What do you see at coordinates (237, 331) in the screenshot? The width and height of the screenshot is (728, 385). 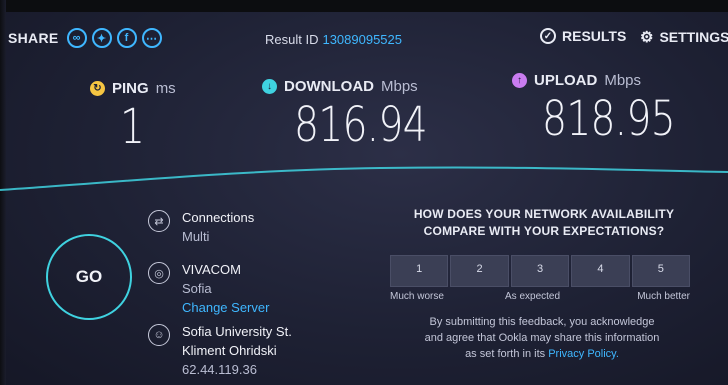 I see `host-name-line1: Sofia University St.` at bounding box center [237, 331].